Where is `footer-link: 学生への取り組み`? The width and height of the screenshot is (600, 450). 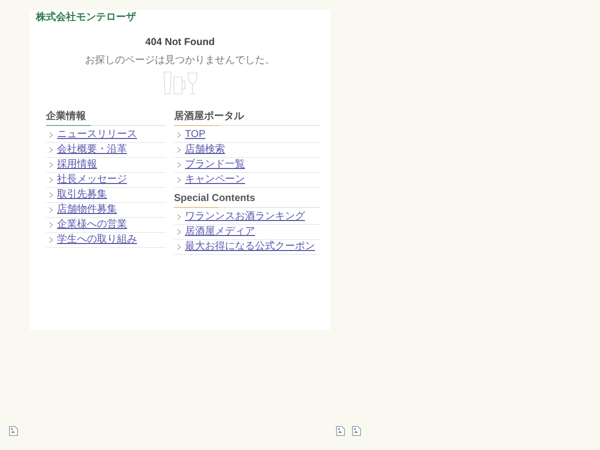 footer-link: 学生への取り組み is located at coordinates (97, 240).